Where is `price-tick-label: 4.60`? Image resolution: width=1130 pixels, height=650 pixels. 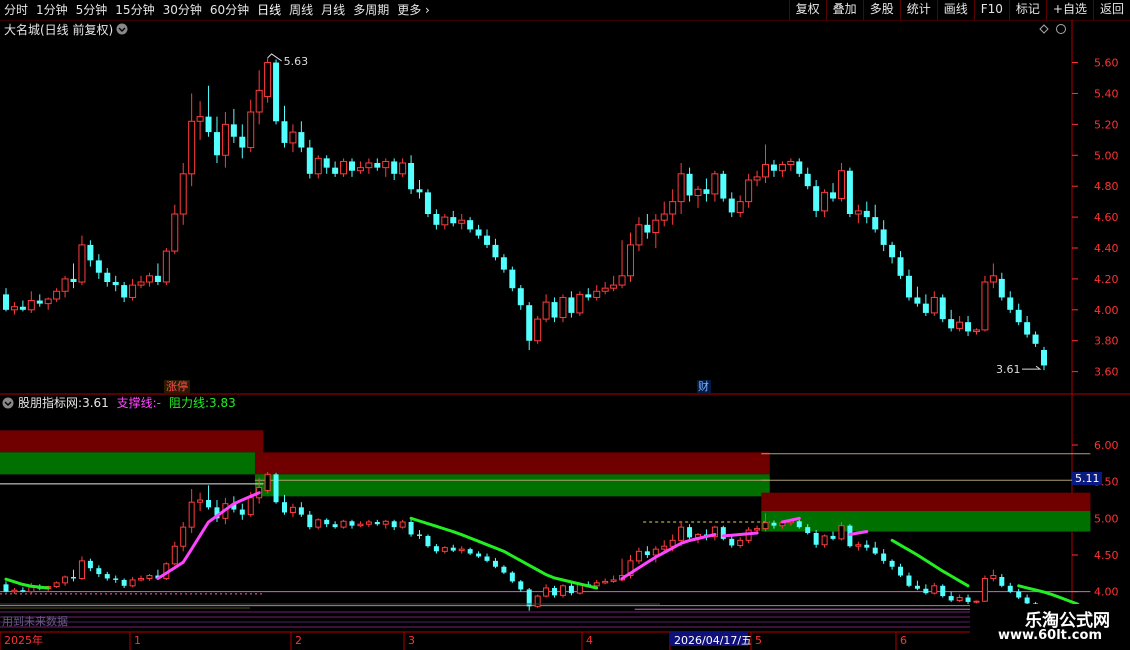
price-tick-label: 4.60 is located at coordinates (1106, 217).